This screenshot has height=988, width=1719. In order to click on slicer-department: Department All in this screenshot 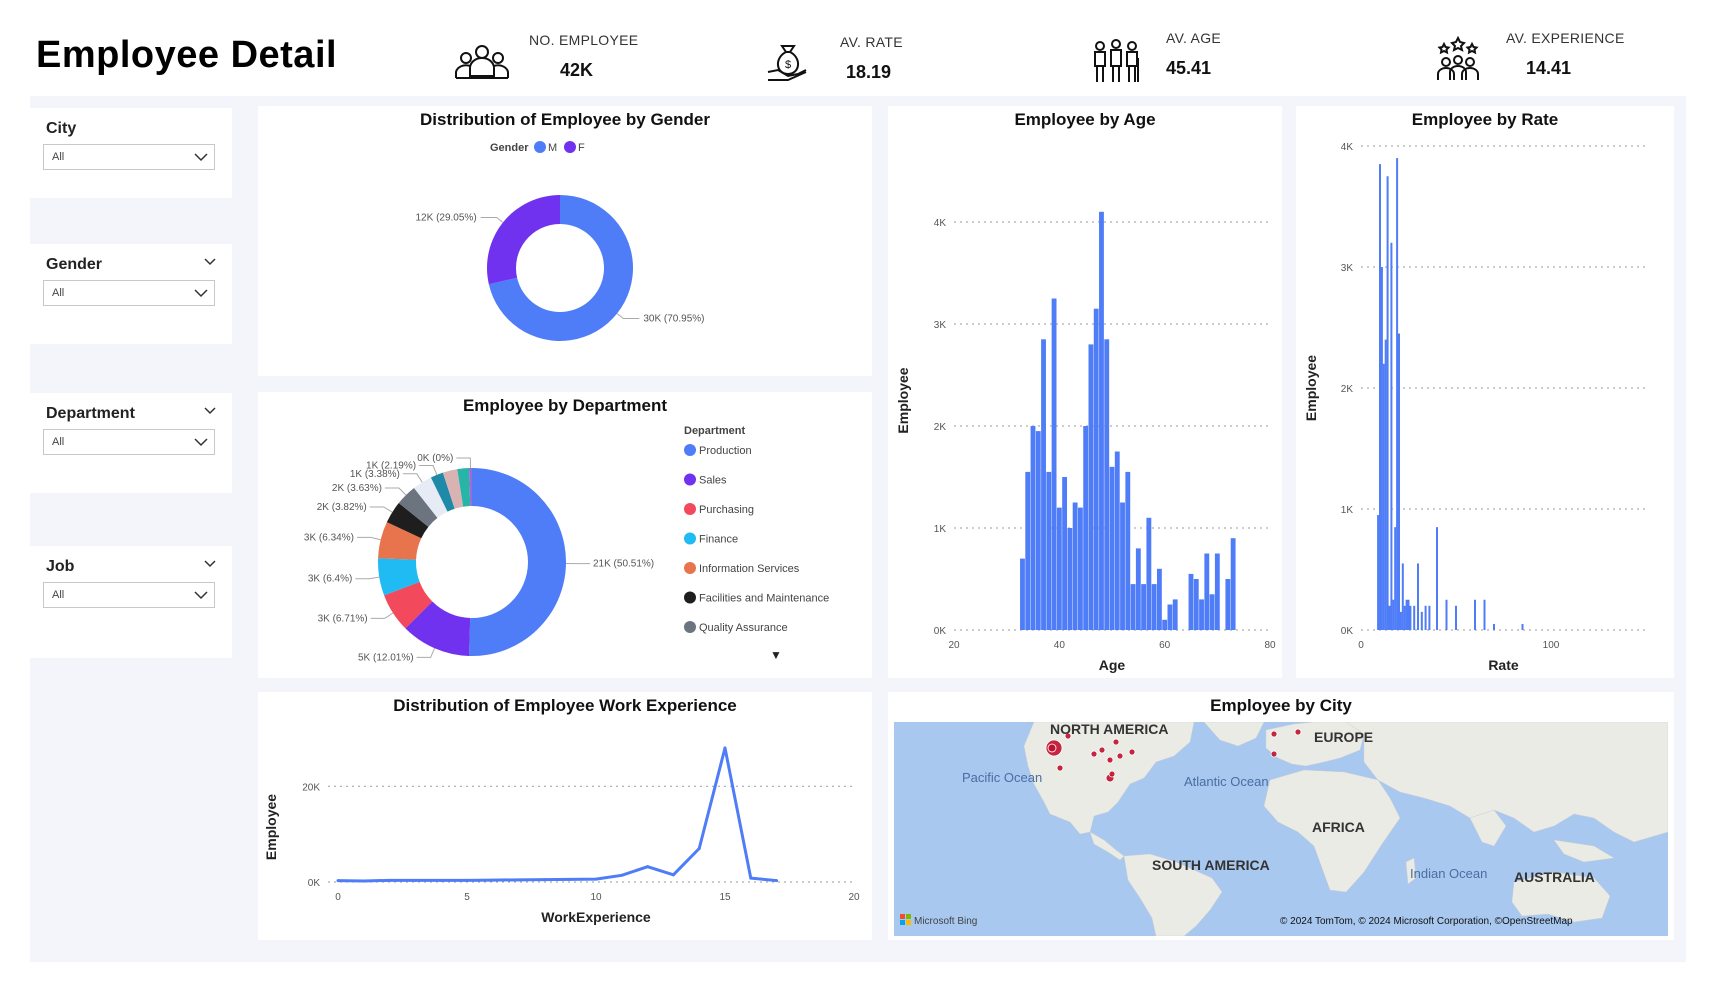, I will do `click(131, 443)`.